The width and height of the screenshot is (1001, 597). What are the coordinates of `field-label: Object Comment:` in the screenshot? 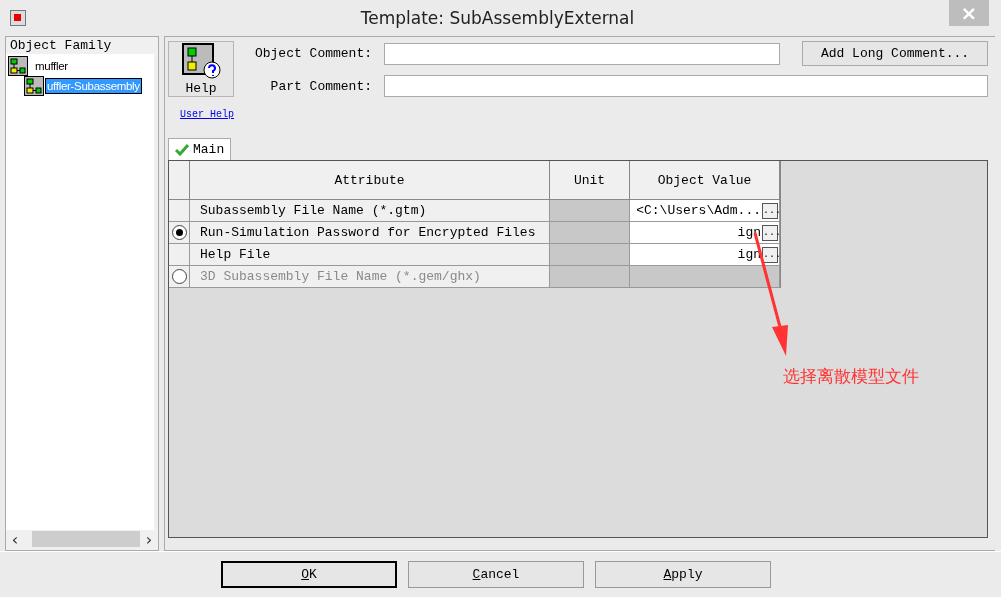 It's located at (313, 53).